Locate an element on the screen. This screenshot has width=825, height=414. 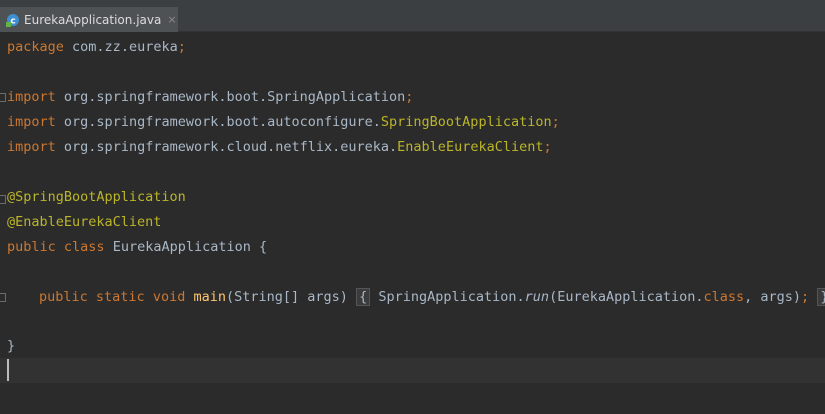
code-line-annotation-1: @SpringBootApplication is located at coordinates (96, 197).